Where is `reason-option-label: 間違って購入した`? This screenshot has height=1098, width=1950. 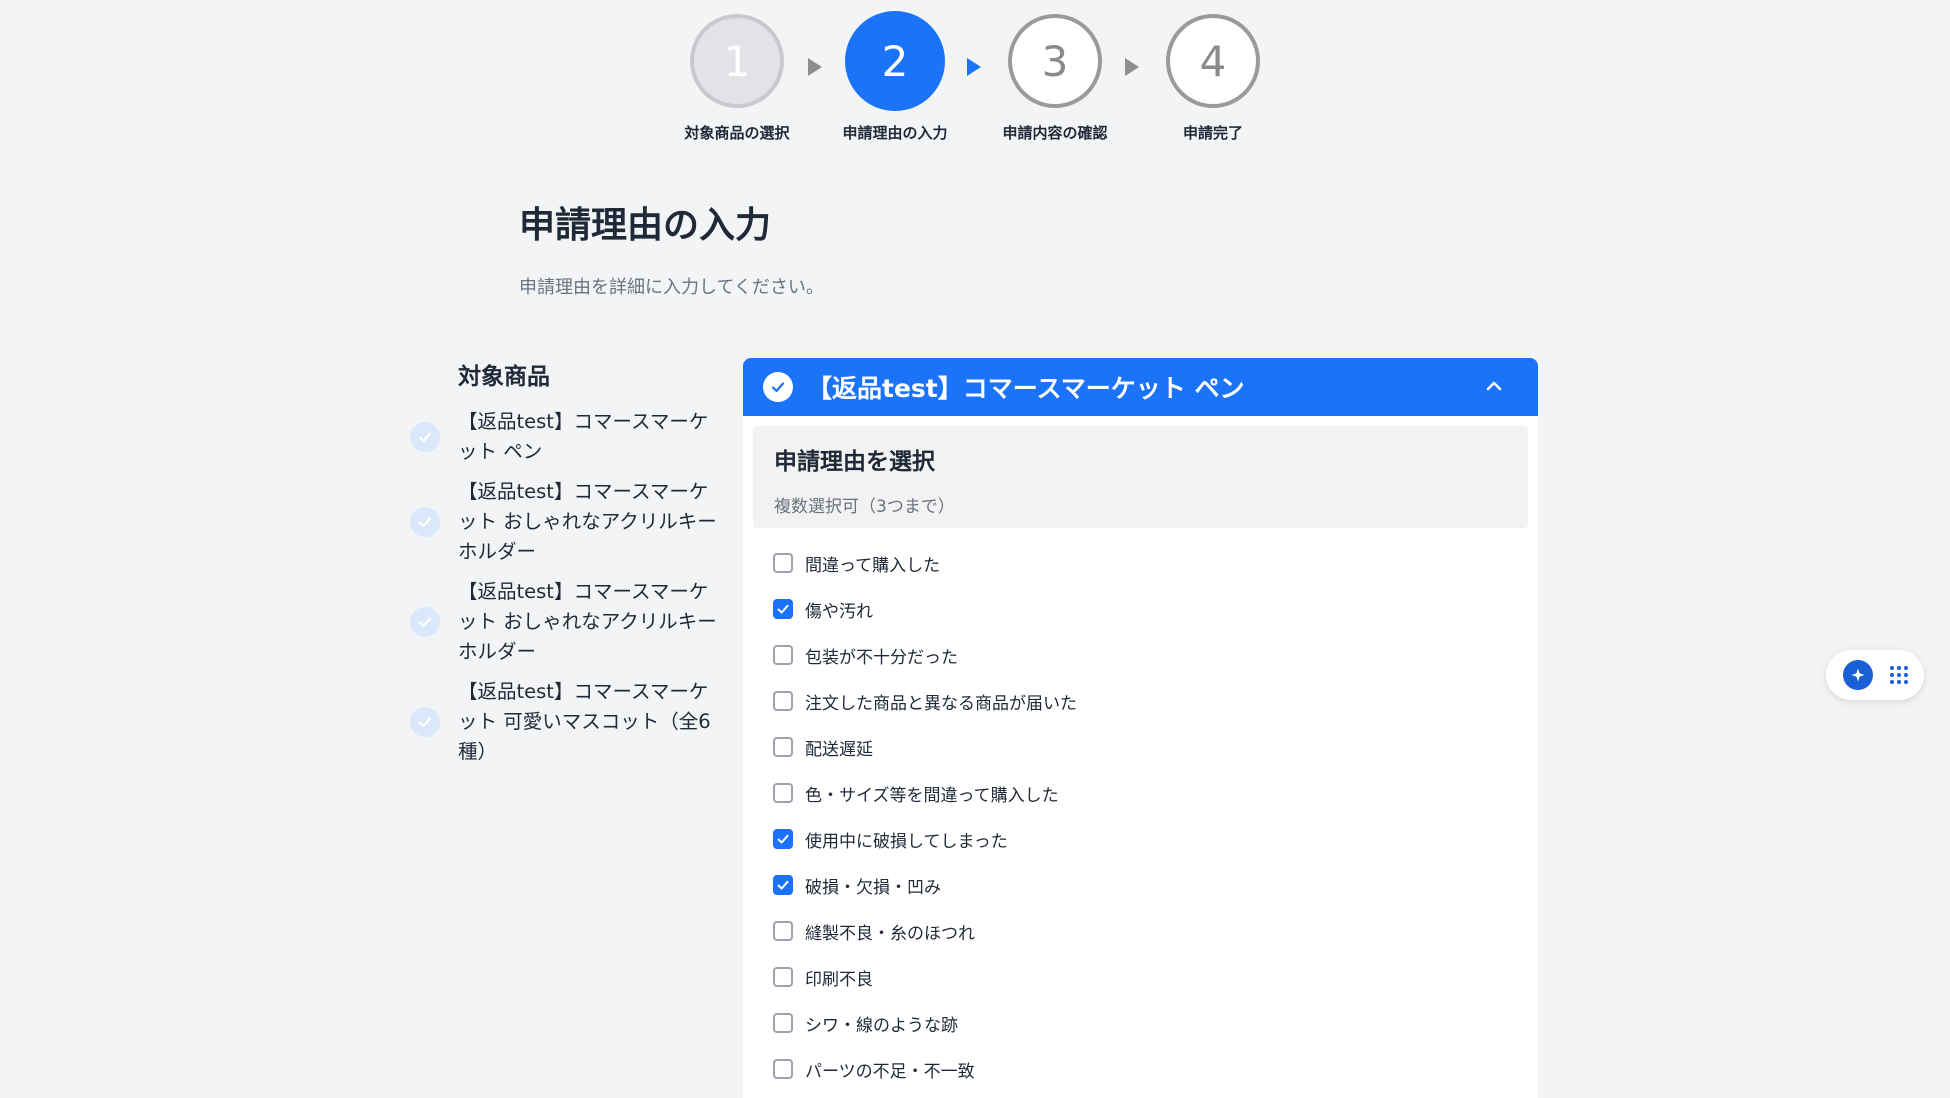 reason-option-label: 間違って購入した is located at coordinates (873, 565).